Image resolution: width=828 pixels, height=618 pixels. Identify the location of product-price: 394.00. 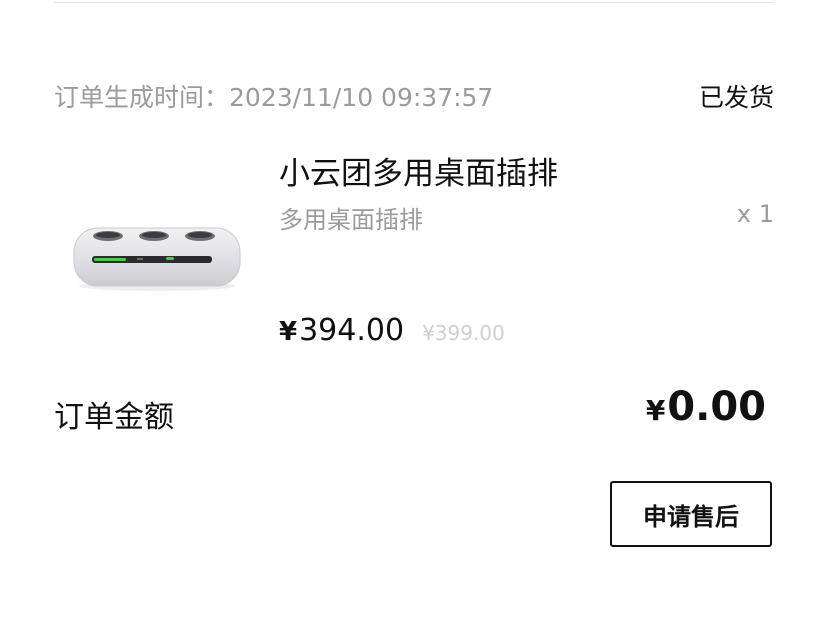
(352, 330).